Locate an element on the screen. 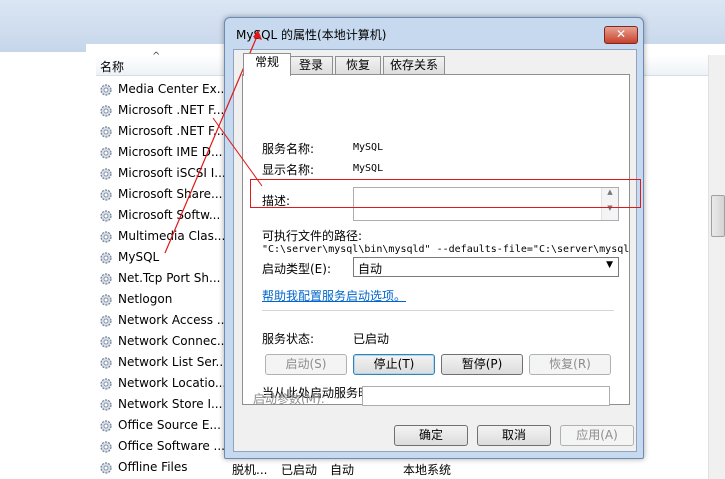  service-name: MySQL is located at coordinates (139, 257).